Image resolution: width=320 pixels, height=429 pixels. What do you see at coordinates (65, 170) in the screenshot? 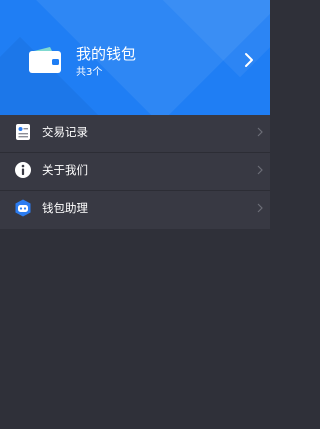
I see `menu-item-label: 关于我们` at bounding box center [65, 170].